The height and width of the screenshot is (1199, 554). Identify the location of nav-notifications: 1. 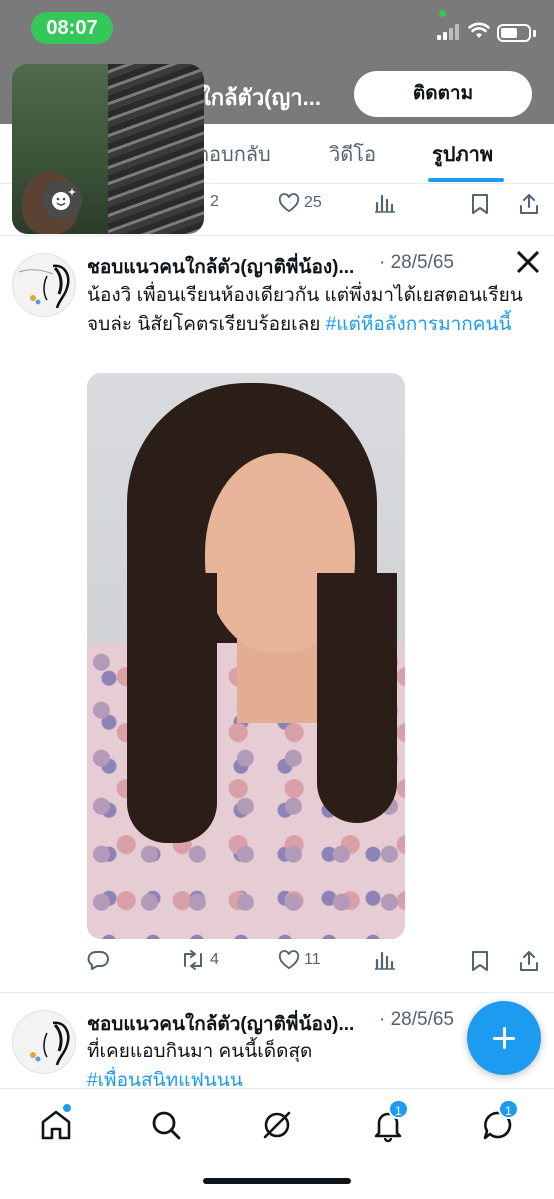
(389, 1121).